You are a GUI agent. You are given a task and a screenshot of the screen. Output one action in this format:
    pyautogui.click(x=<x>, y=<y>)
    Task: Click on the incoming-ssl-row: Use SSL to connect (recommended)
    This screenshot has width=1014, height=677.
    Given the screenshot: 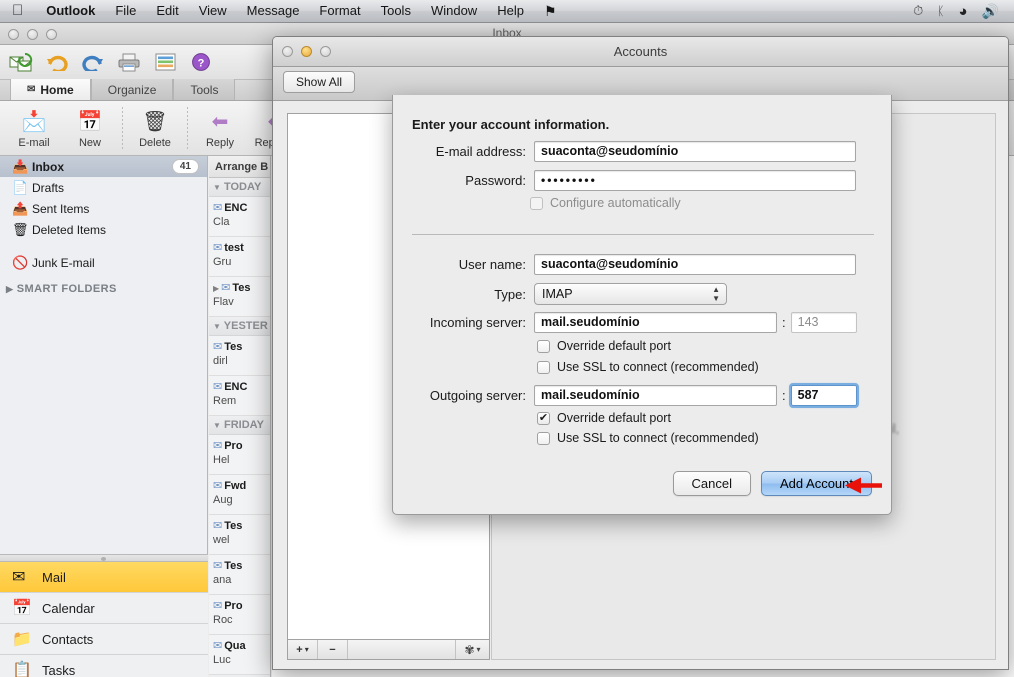 What is the action you would take?
    pyautogui.click(x=648, y=367)
    